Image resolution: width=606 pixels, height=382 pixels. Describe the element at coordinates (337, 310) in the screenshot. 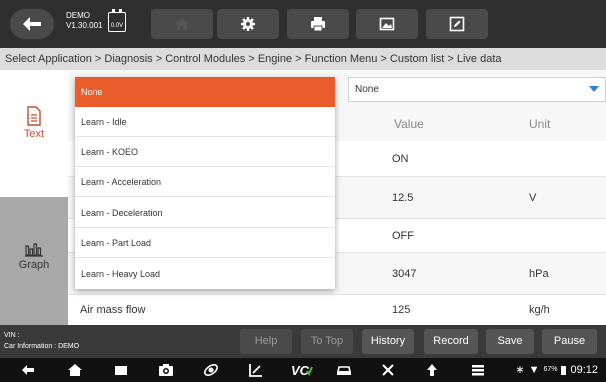

I see `table-row: Air mass flow 125 kg/h` at that location.